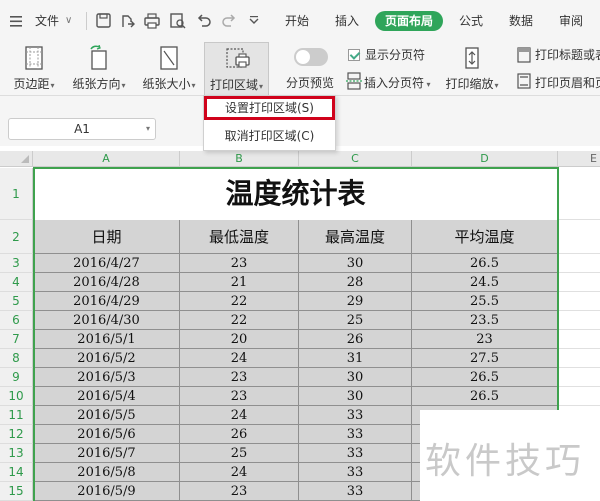  What do you see at coordinates (16, 396) in the screenshot?
I see `row-header: 10` at bounding box center [16, 396].